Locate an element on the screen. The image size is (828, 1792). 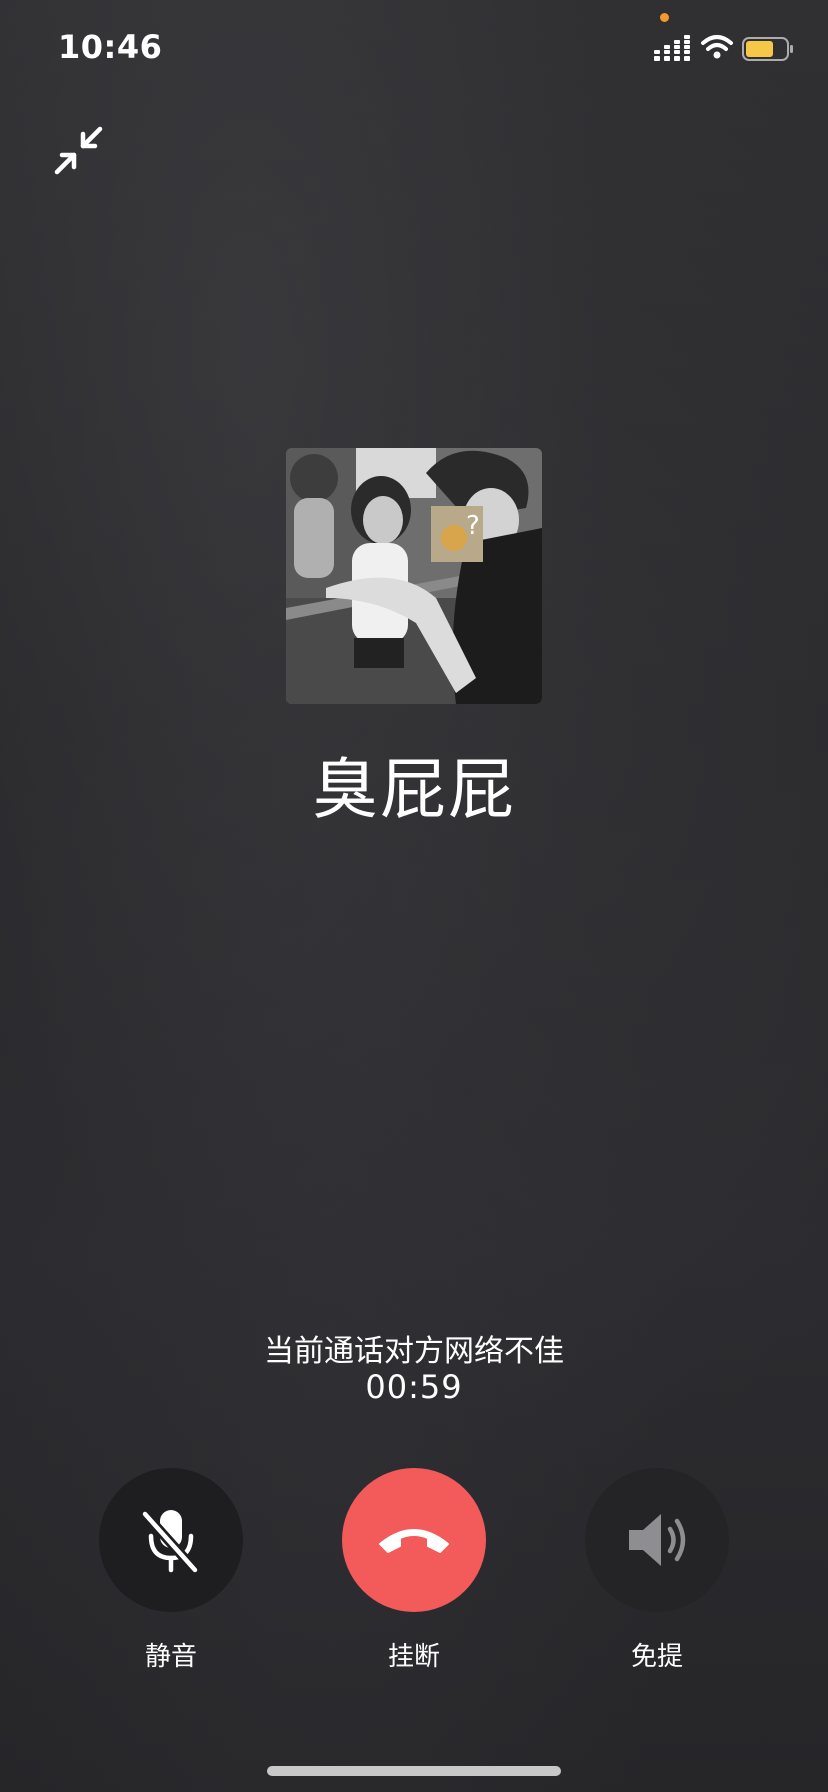
caller-avatar: ? is located at coordinates (414, 576).